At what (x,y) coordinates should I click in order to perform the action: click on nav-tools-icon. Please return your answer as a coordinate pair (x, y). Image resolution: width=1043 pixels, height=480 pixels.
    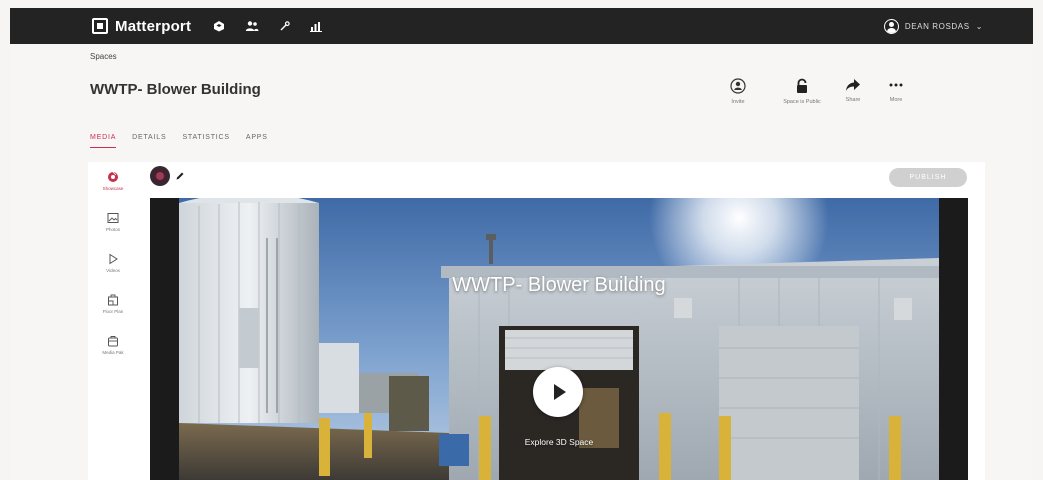
    Looking at the image, I should click on (284, 26).